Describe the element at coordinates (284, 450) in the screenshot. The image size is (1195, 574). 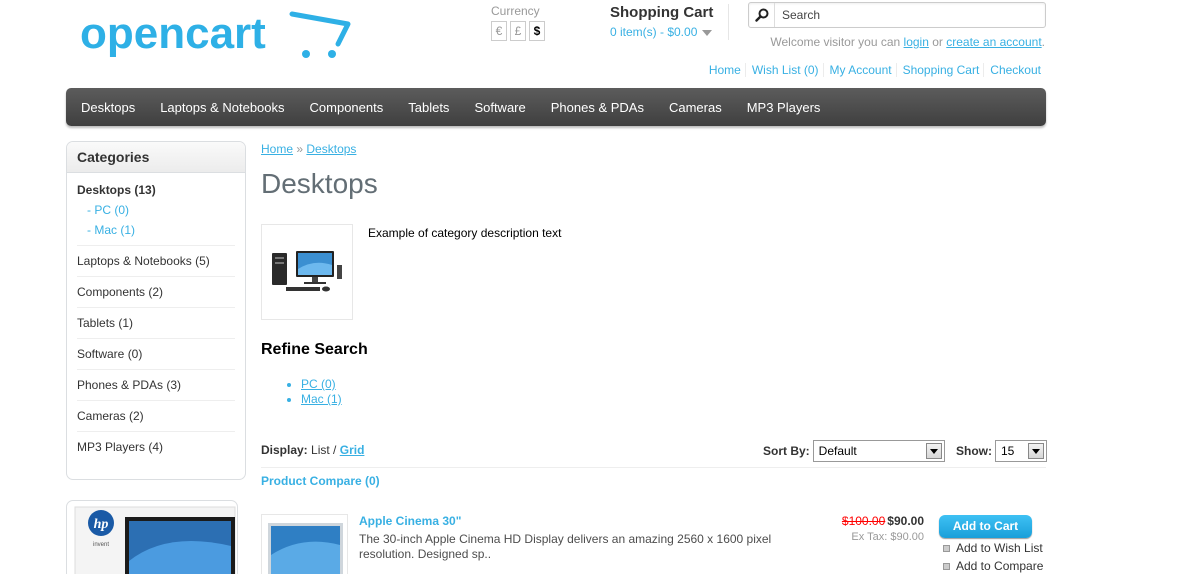
I see `display-label: Display:` at that location.